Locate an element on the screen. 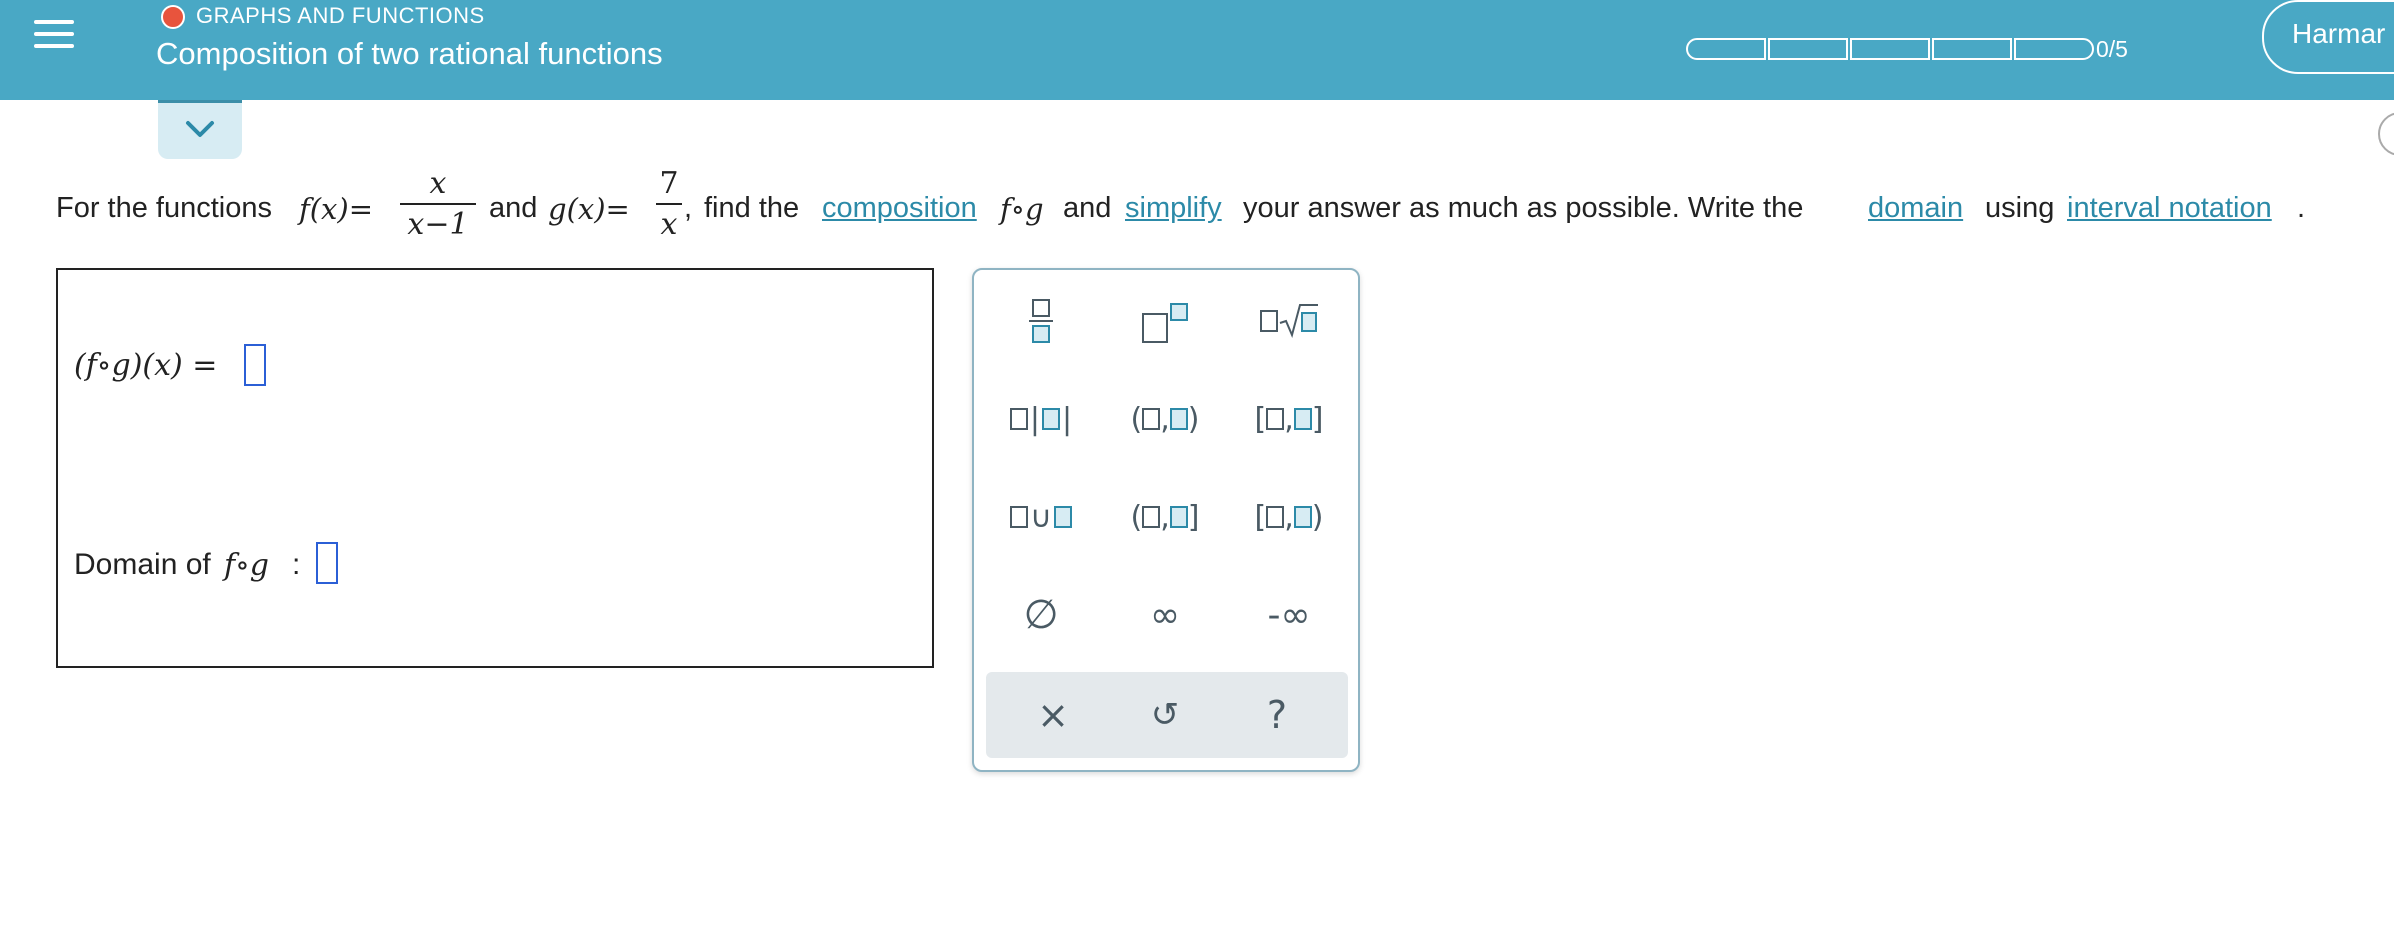  composition-label: (f∘g)(x) = is located at coordinates (146, 365).